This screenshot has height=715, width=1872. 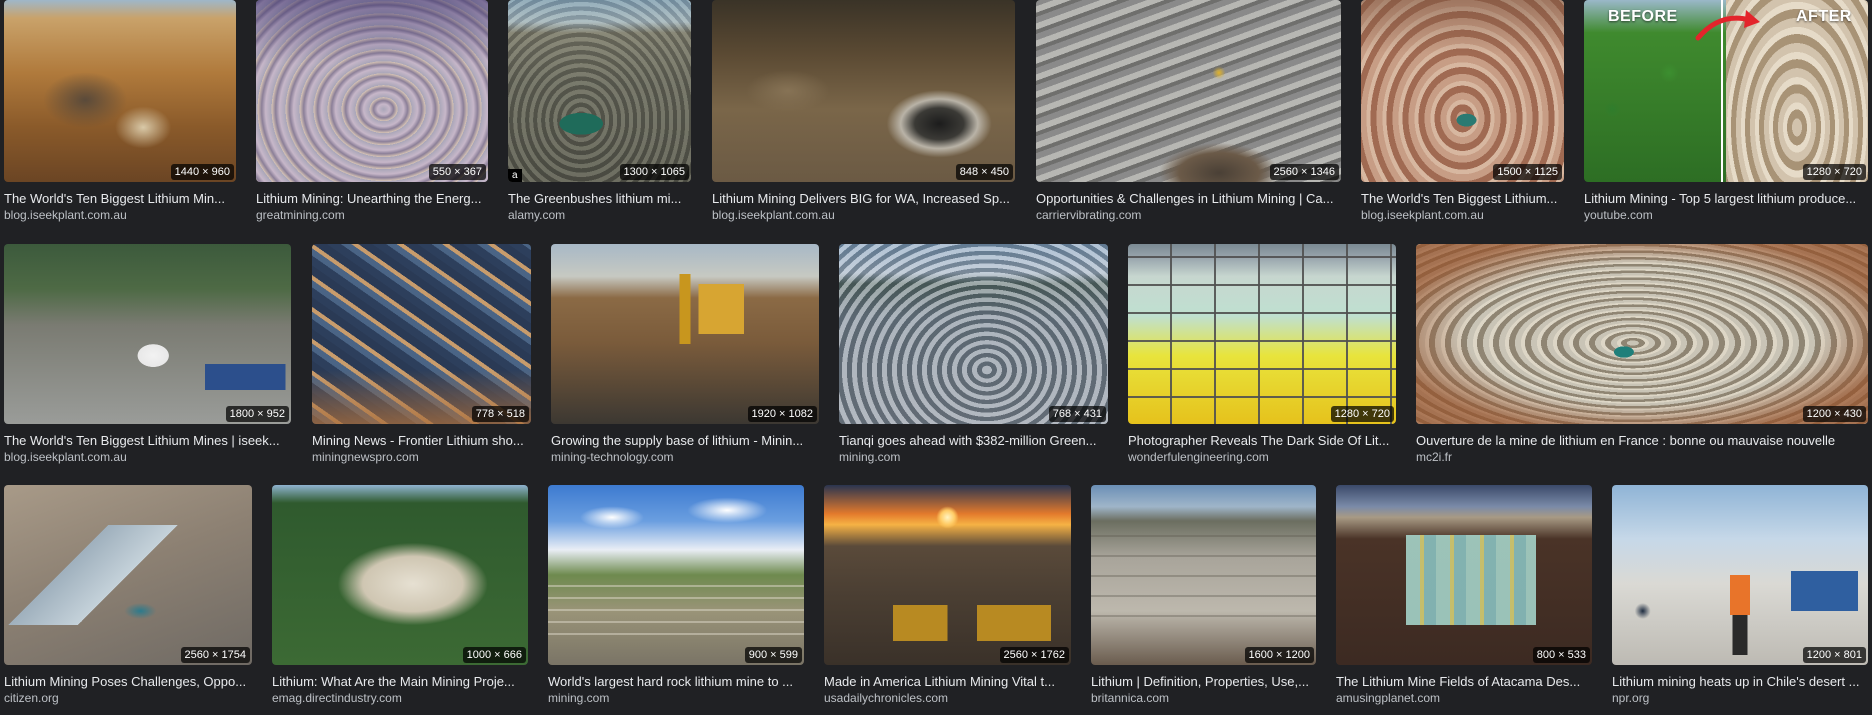 I want to click on result-thumbnail: 1200 × 801, so click(x=1740, y=575).